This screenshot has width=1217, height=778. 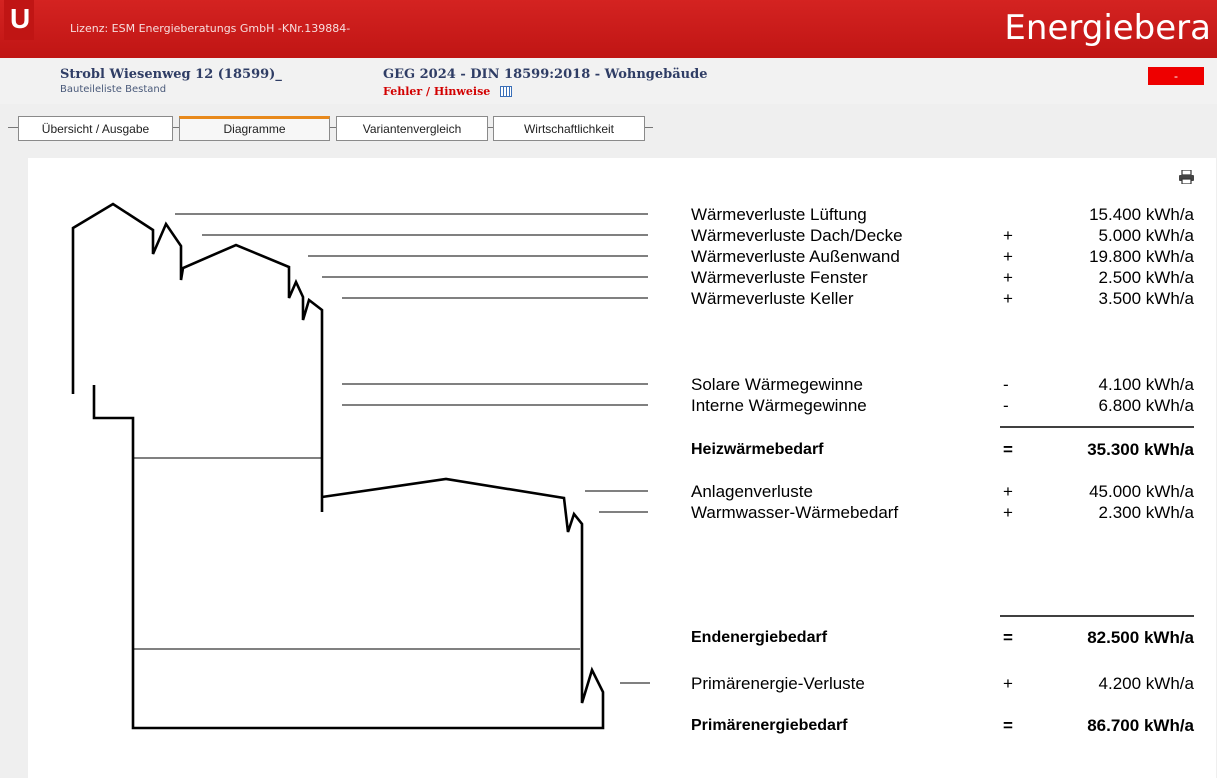 I want to click on value-heating-demand: 35.300 kWh/a, so click(x=1140, y=449).